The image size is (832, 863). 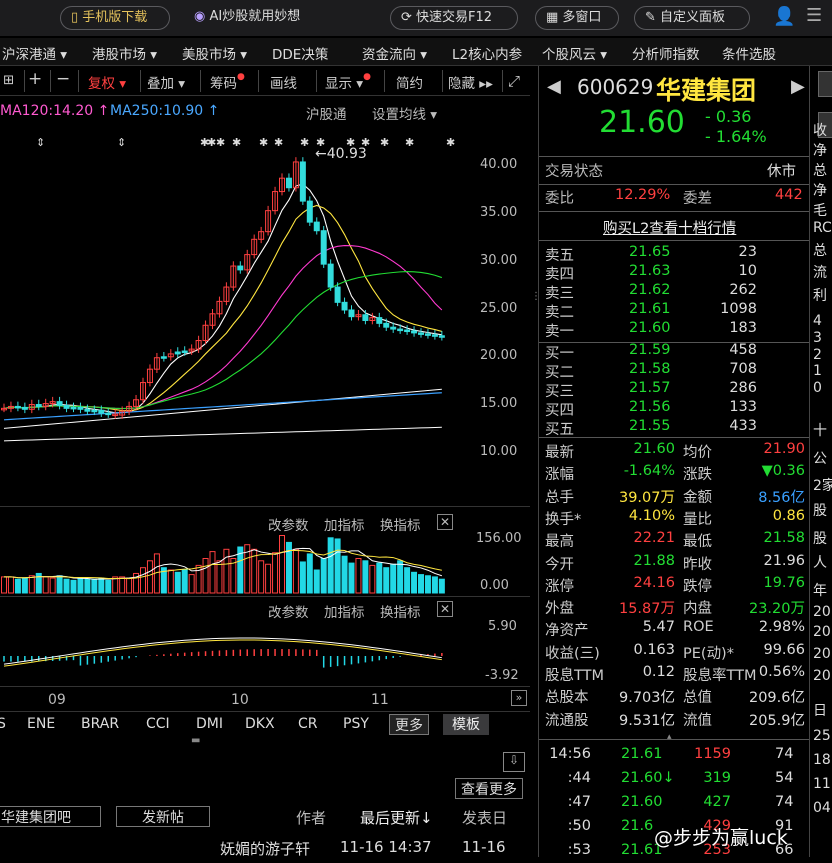 What do you see at coordinates (666, 53) in the screenshot?
I see `menu-analyst: 分析师指数` at bounding box center [666, 53].